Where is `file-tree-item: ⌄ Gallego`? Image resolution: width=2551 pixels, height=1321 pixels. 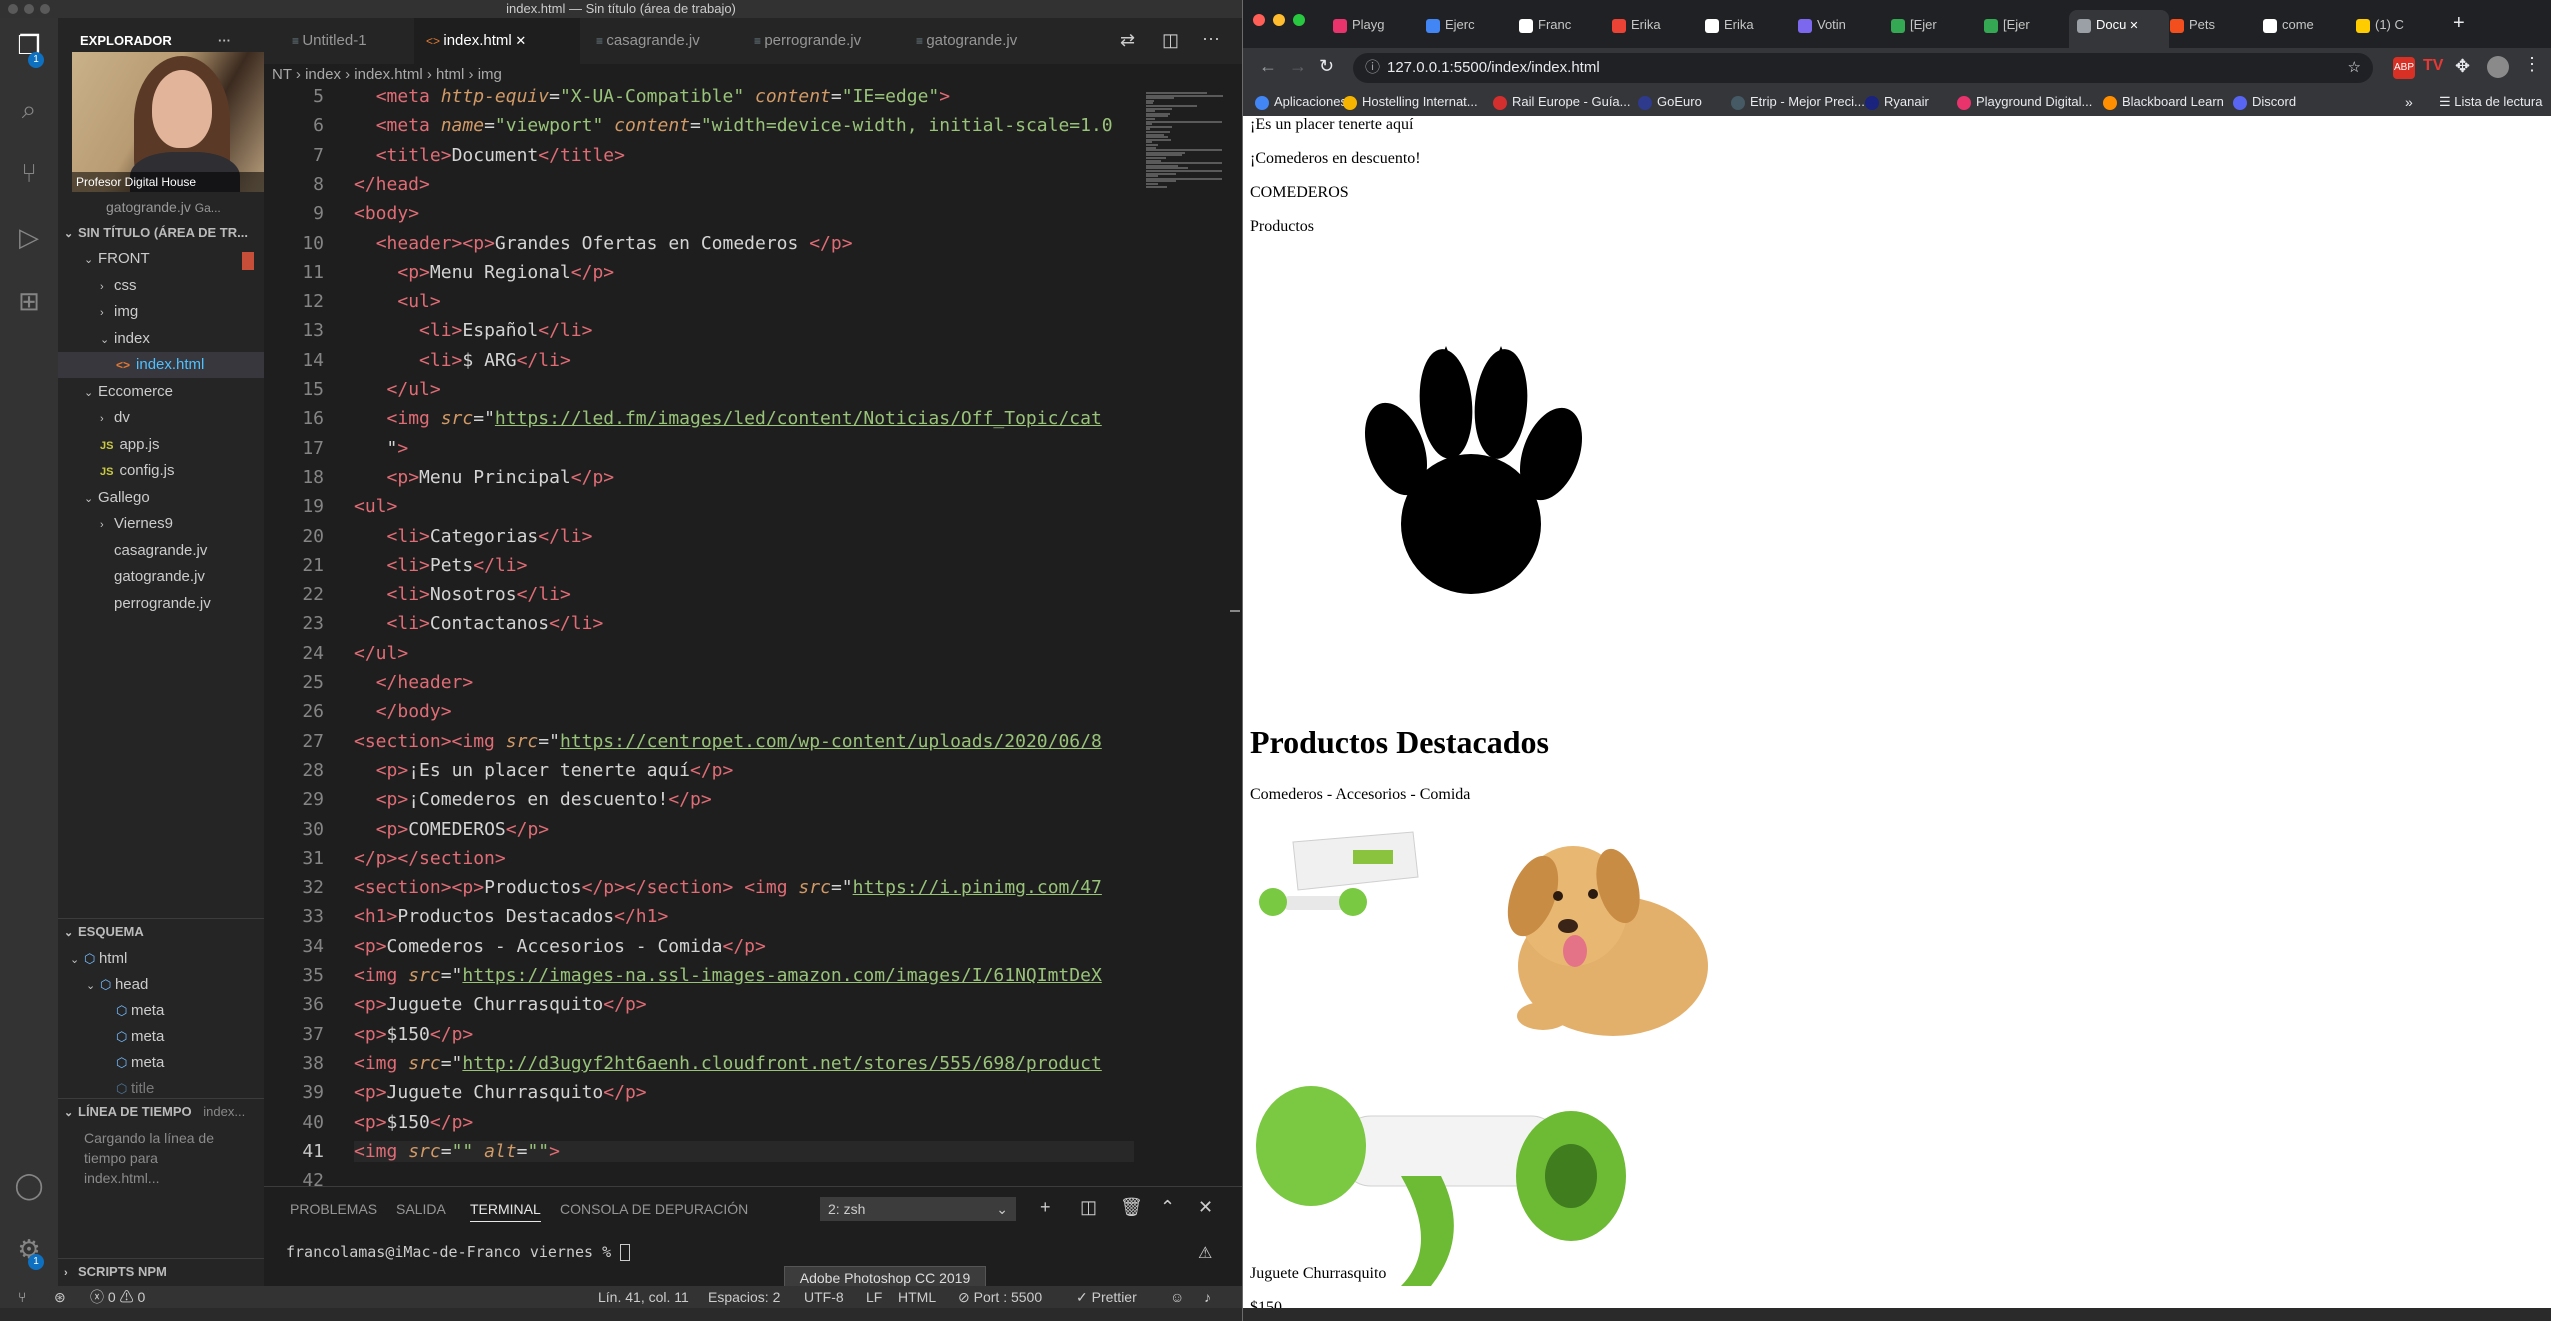 file-tree-item: ⌄ Gallego is located at coordinates (161, 498).